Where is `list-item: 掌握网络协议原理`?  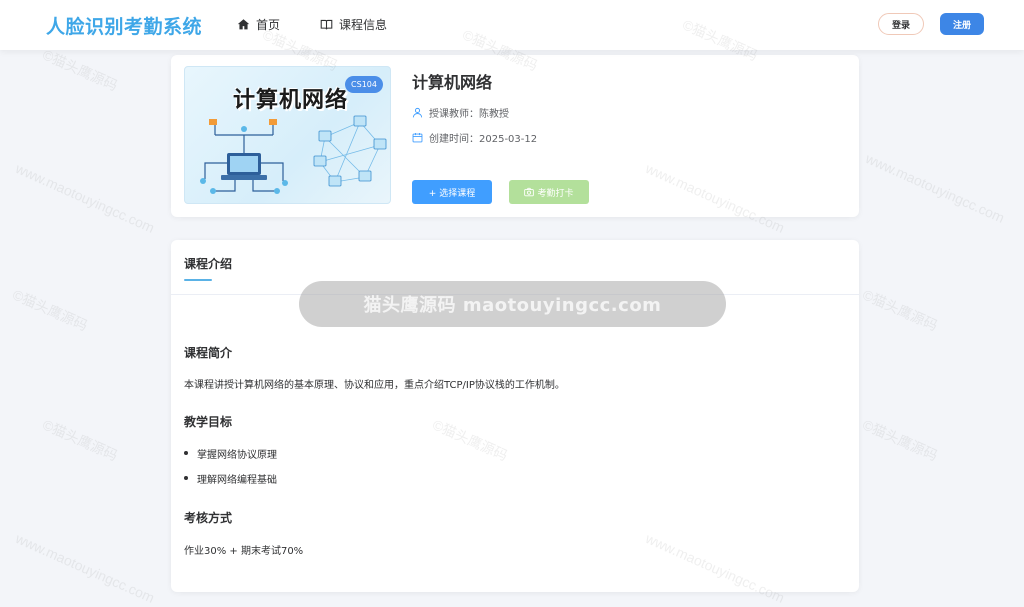
list-item: 掌握网络协议原理 is located at coordinates (230, 458).